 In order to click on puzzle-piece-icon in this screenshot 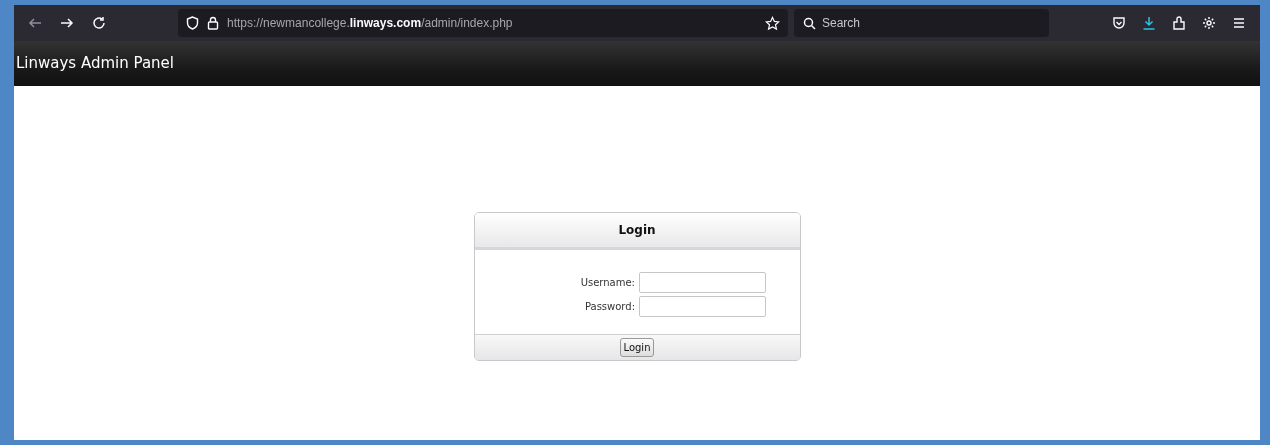, I will do `click(1179, 23)`.